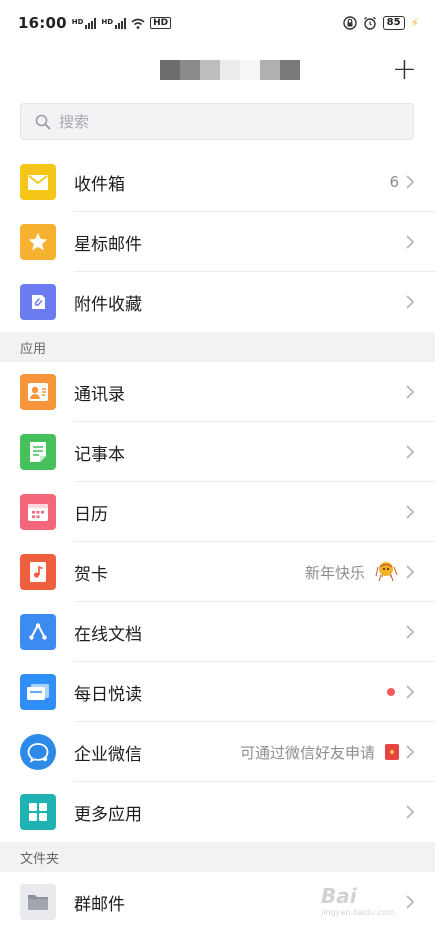 The width and height of the screenshot is (435, 938). What do you see at coordinates (84, 23) in the screenshot?
I see `cell-signal-icon: HD` at bounding box center [84, 23].